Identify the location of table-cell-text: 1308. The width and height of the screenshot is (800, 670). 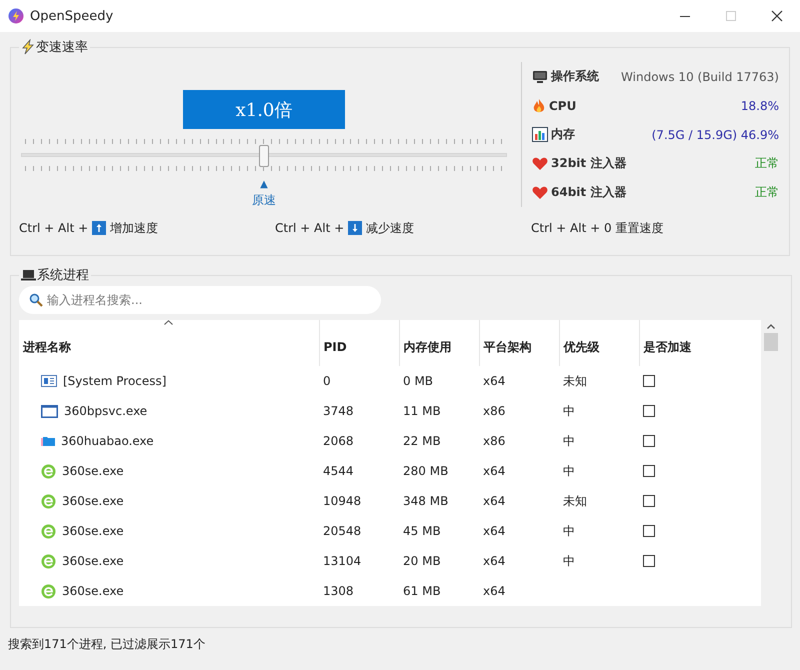
(338, 591).